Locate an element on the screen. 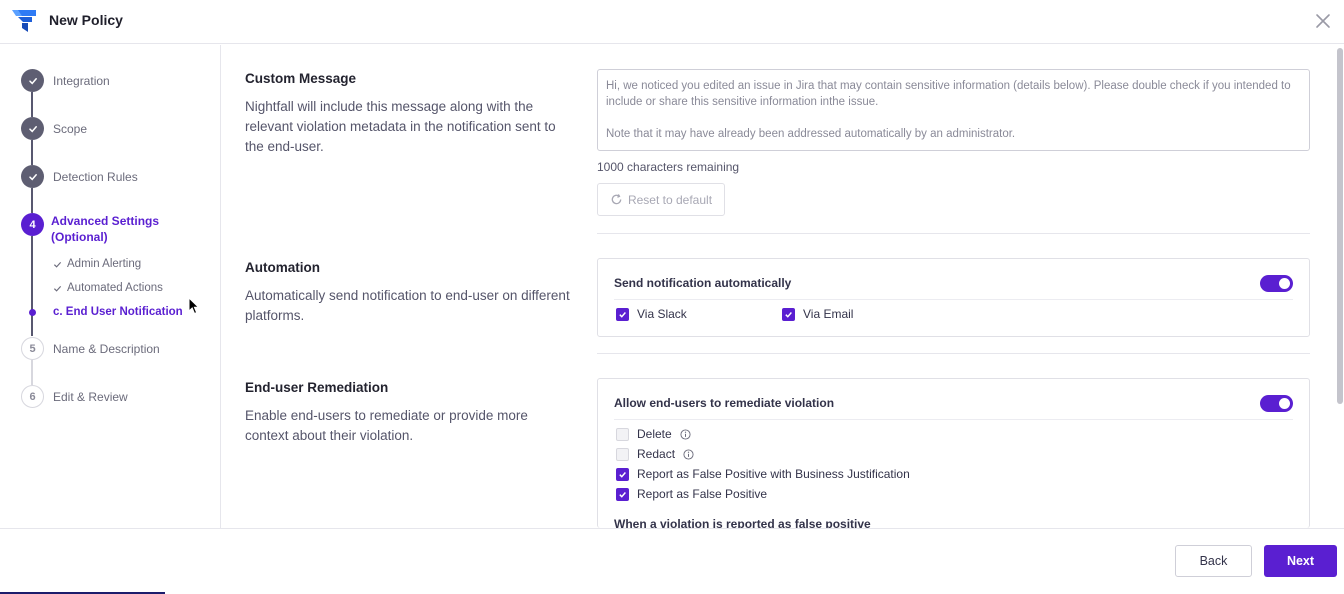 The width and height of the screenshot is (1344, 594). substep-end-user-notification: c. End User Notification is located at coordinates (118, 312).